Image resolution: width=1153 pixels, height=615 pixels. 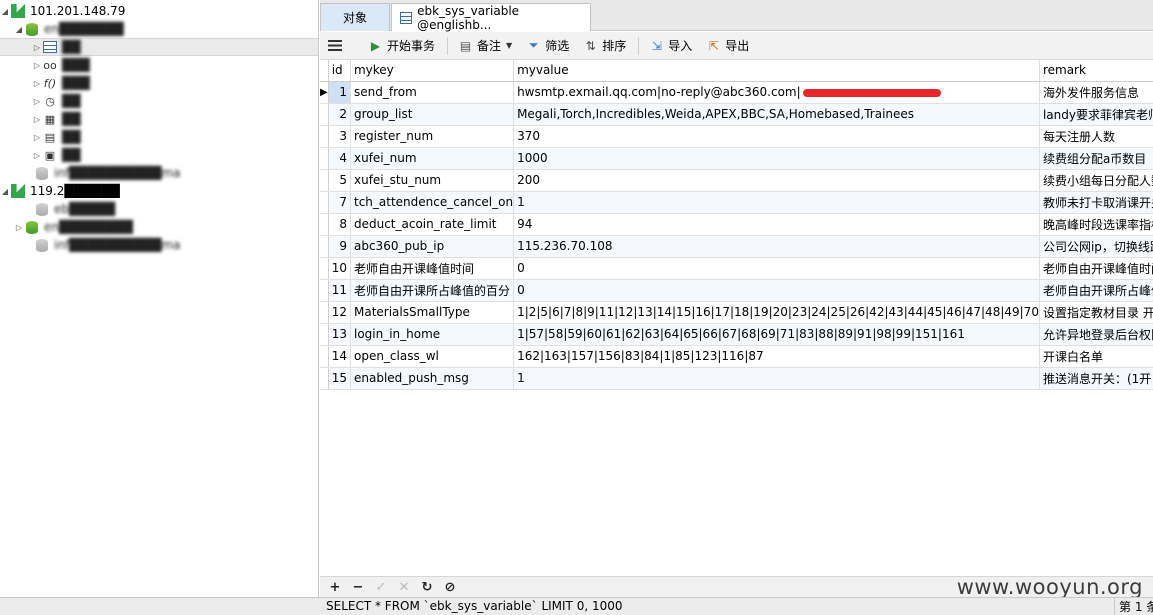 I want to click on cell-myvalue: 1, so click(x=776, y=202).